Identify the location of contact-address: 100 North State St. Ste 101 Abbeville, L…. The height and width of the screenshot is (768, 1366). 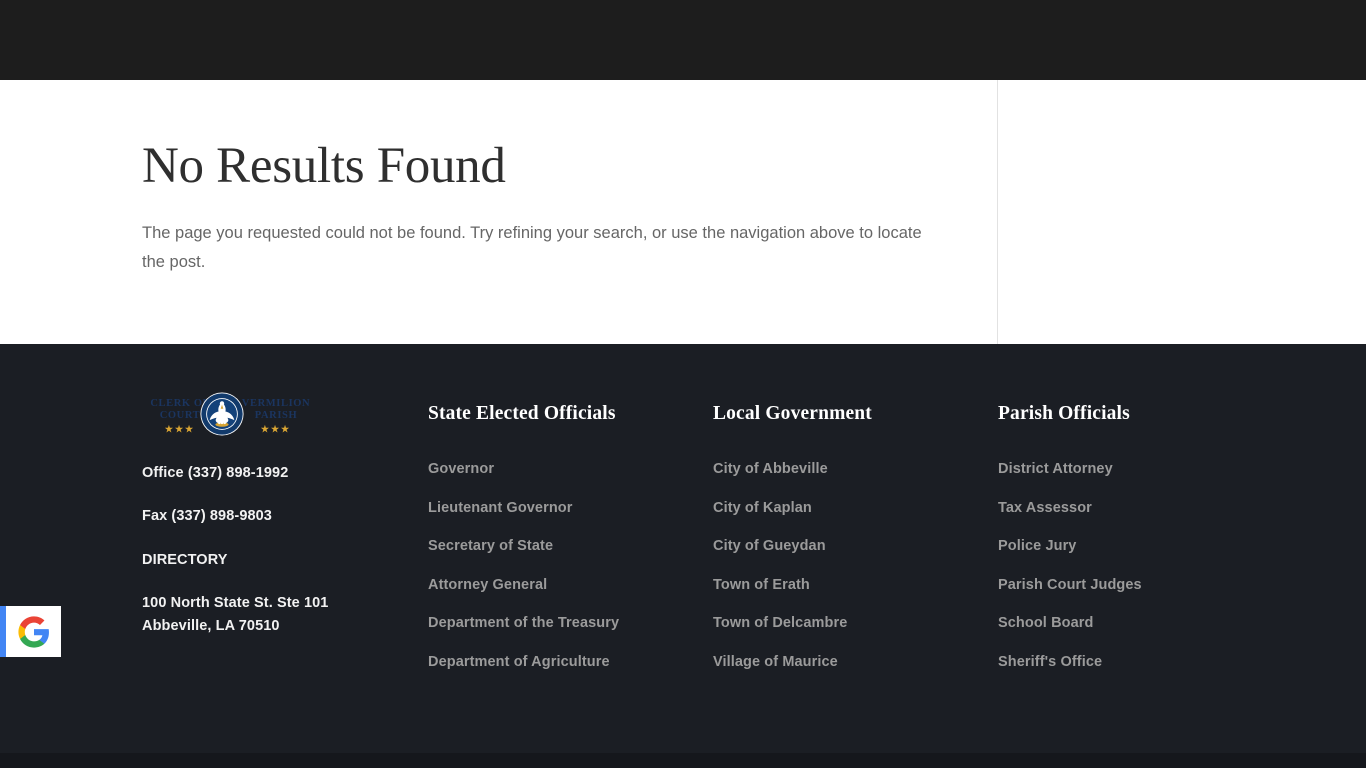
(285, 614).